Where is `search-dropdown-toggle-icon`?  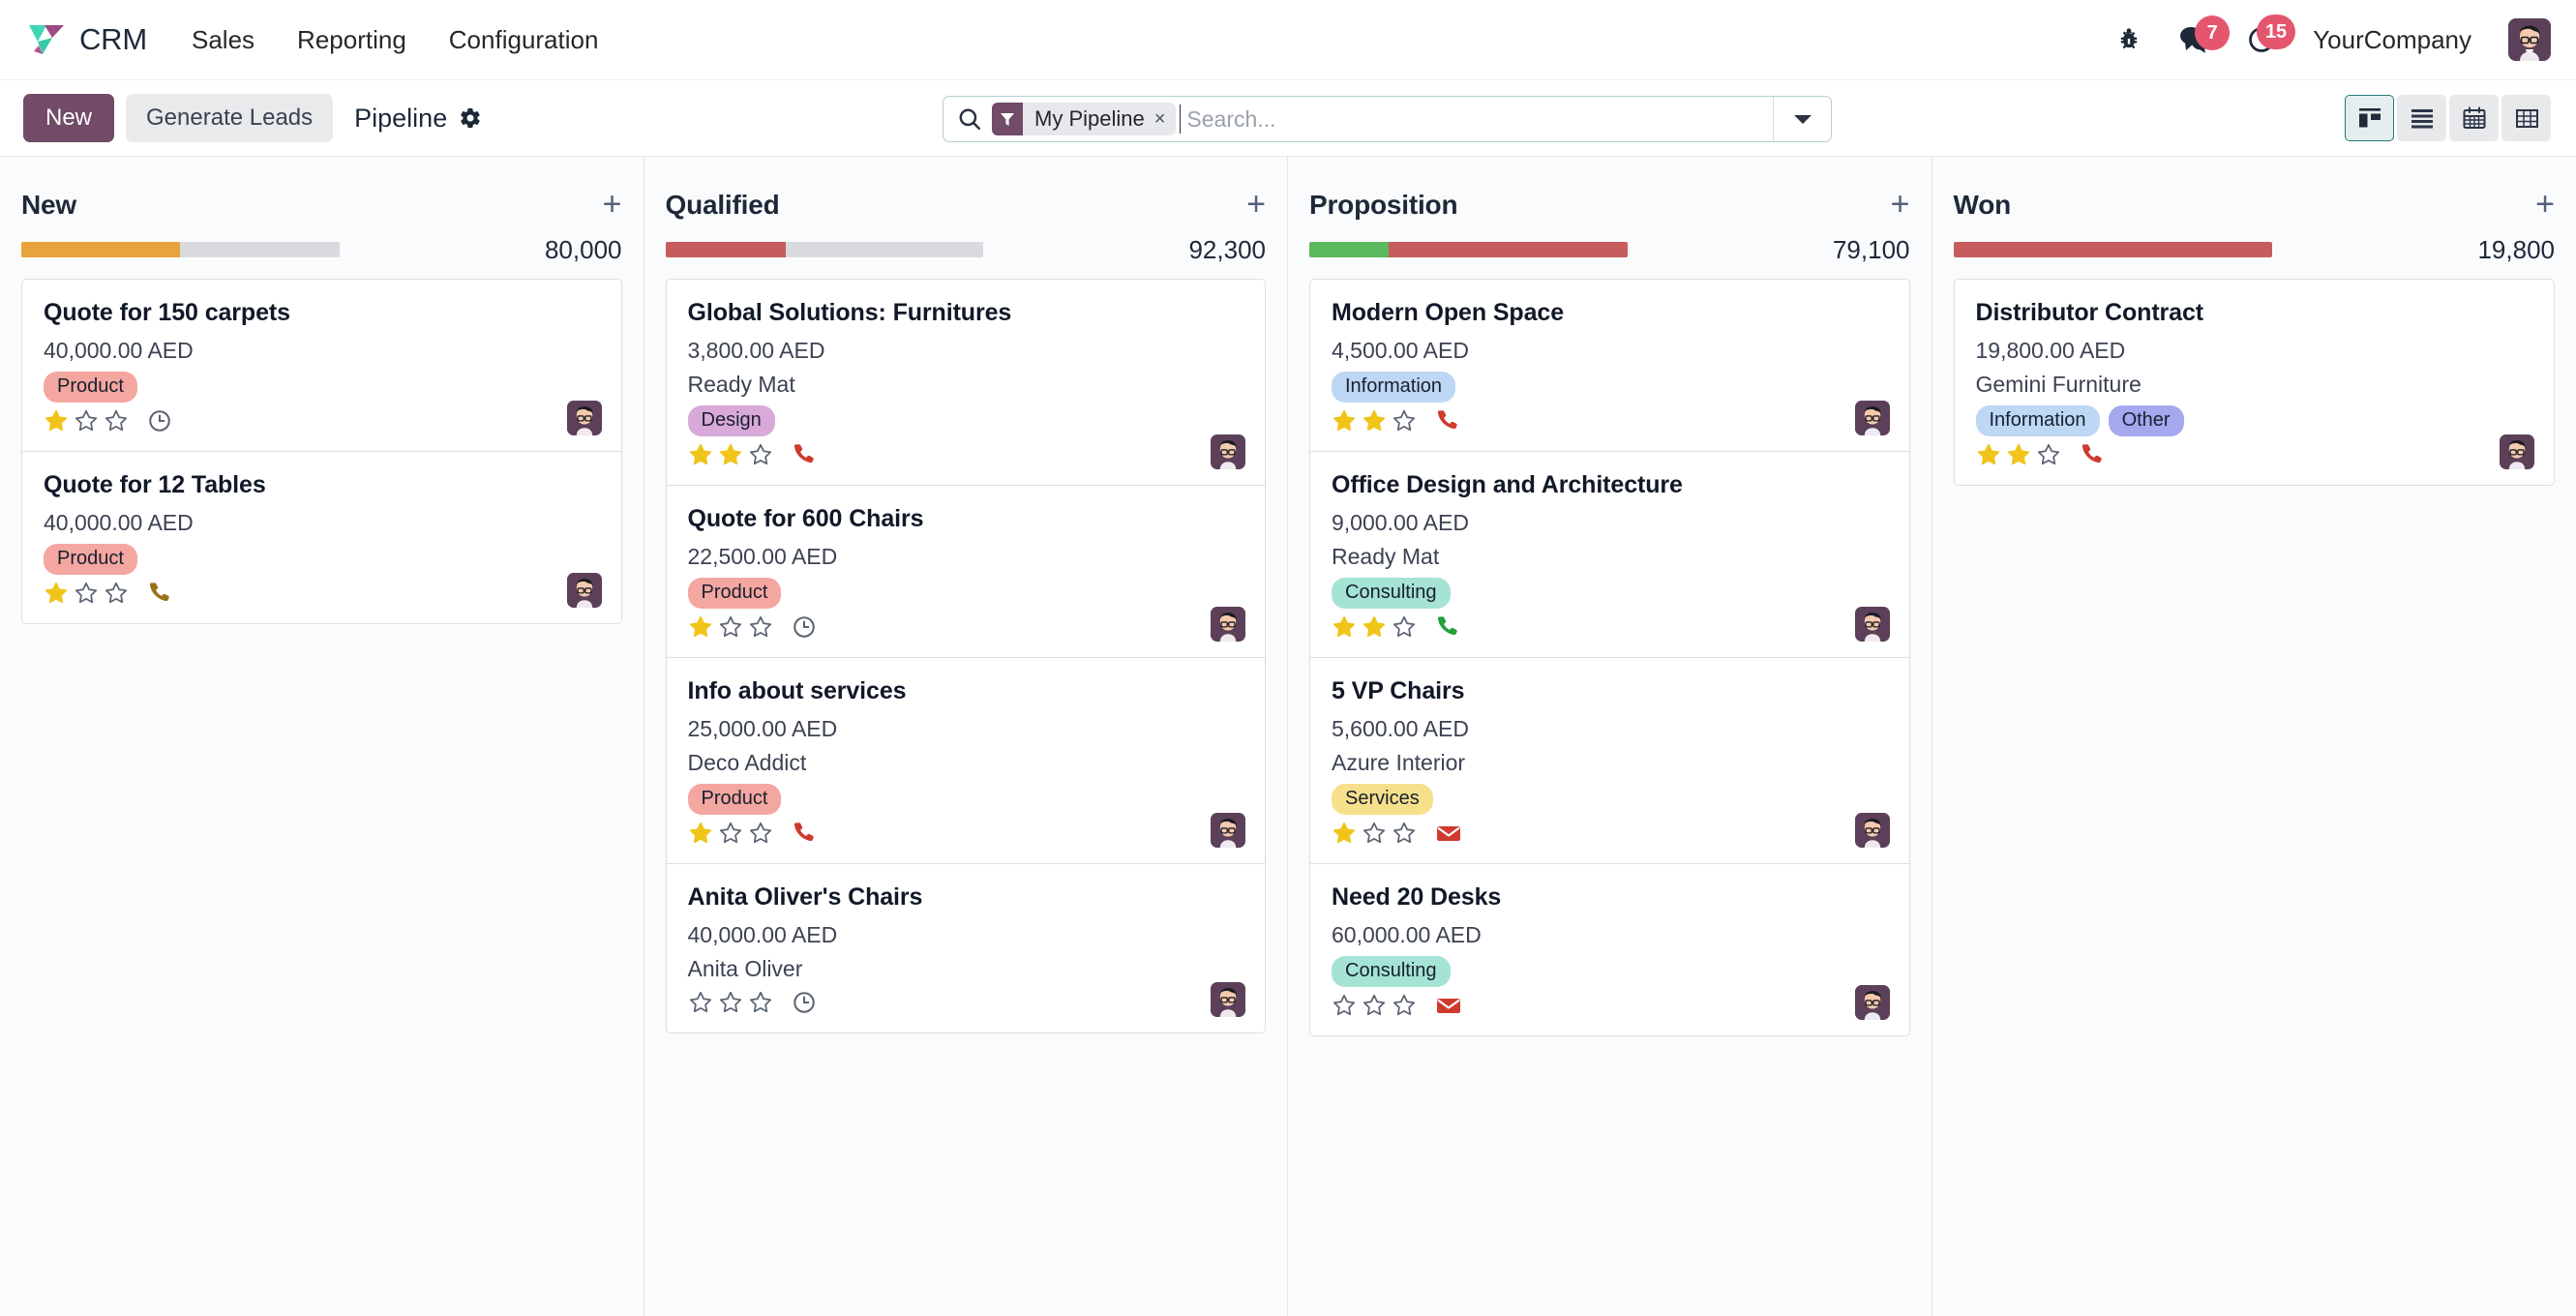 search-dropdown-toggle-icon is located at coordinates (1802, 119).